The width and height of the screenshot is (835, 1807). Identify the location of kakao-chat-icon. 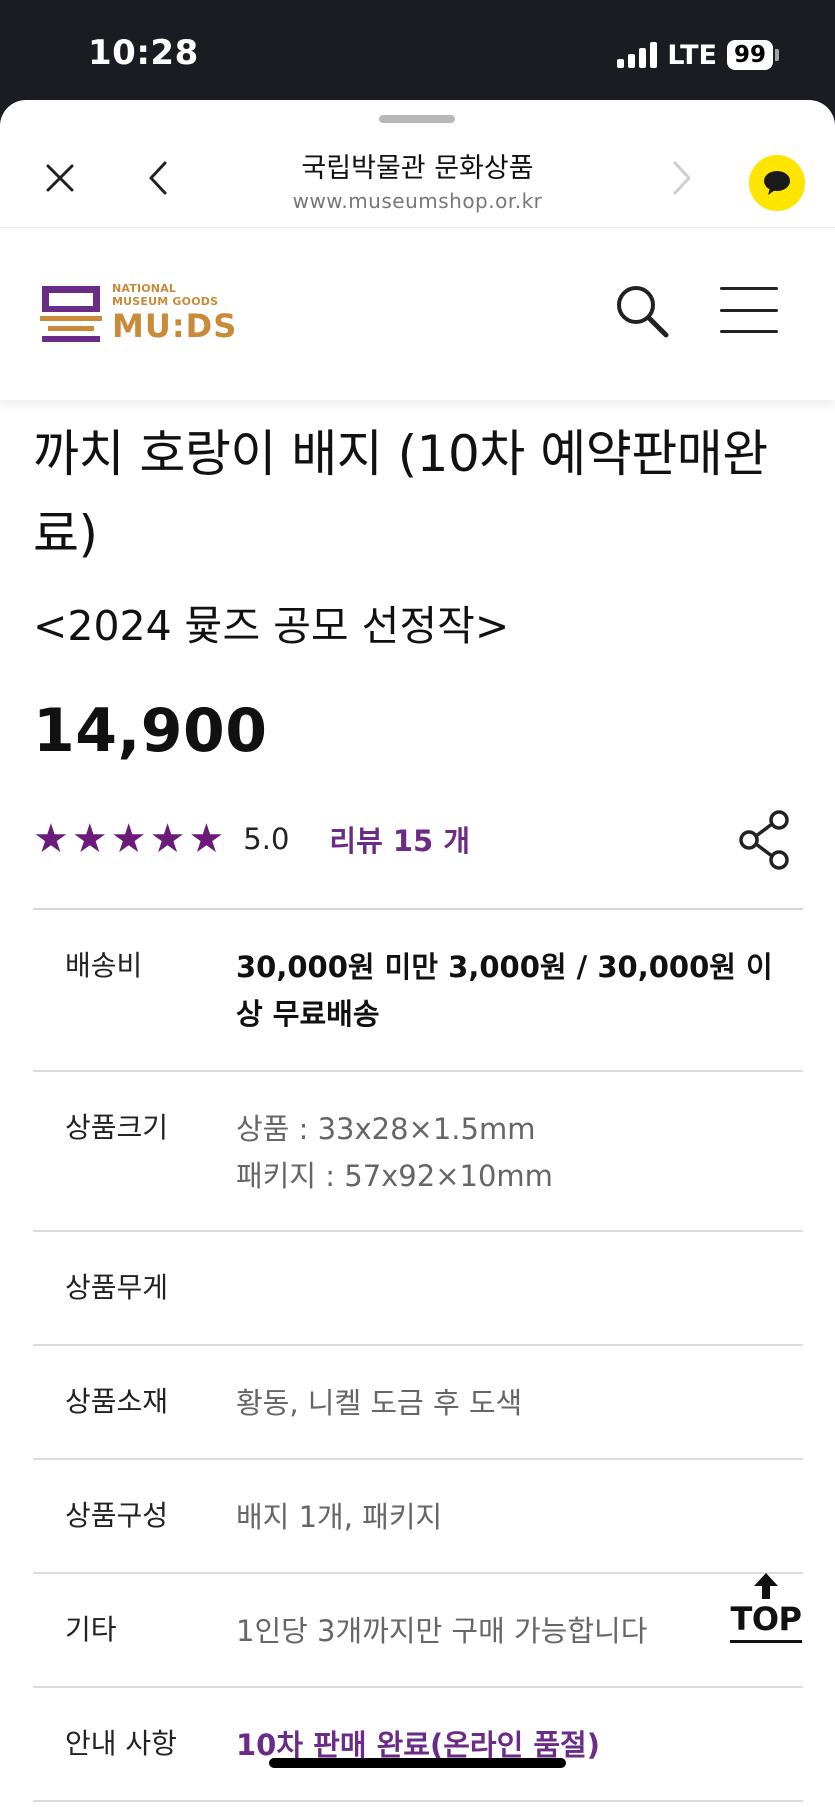
(777, 183).